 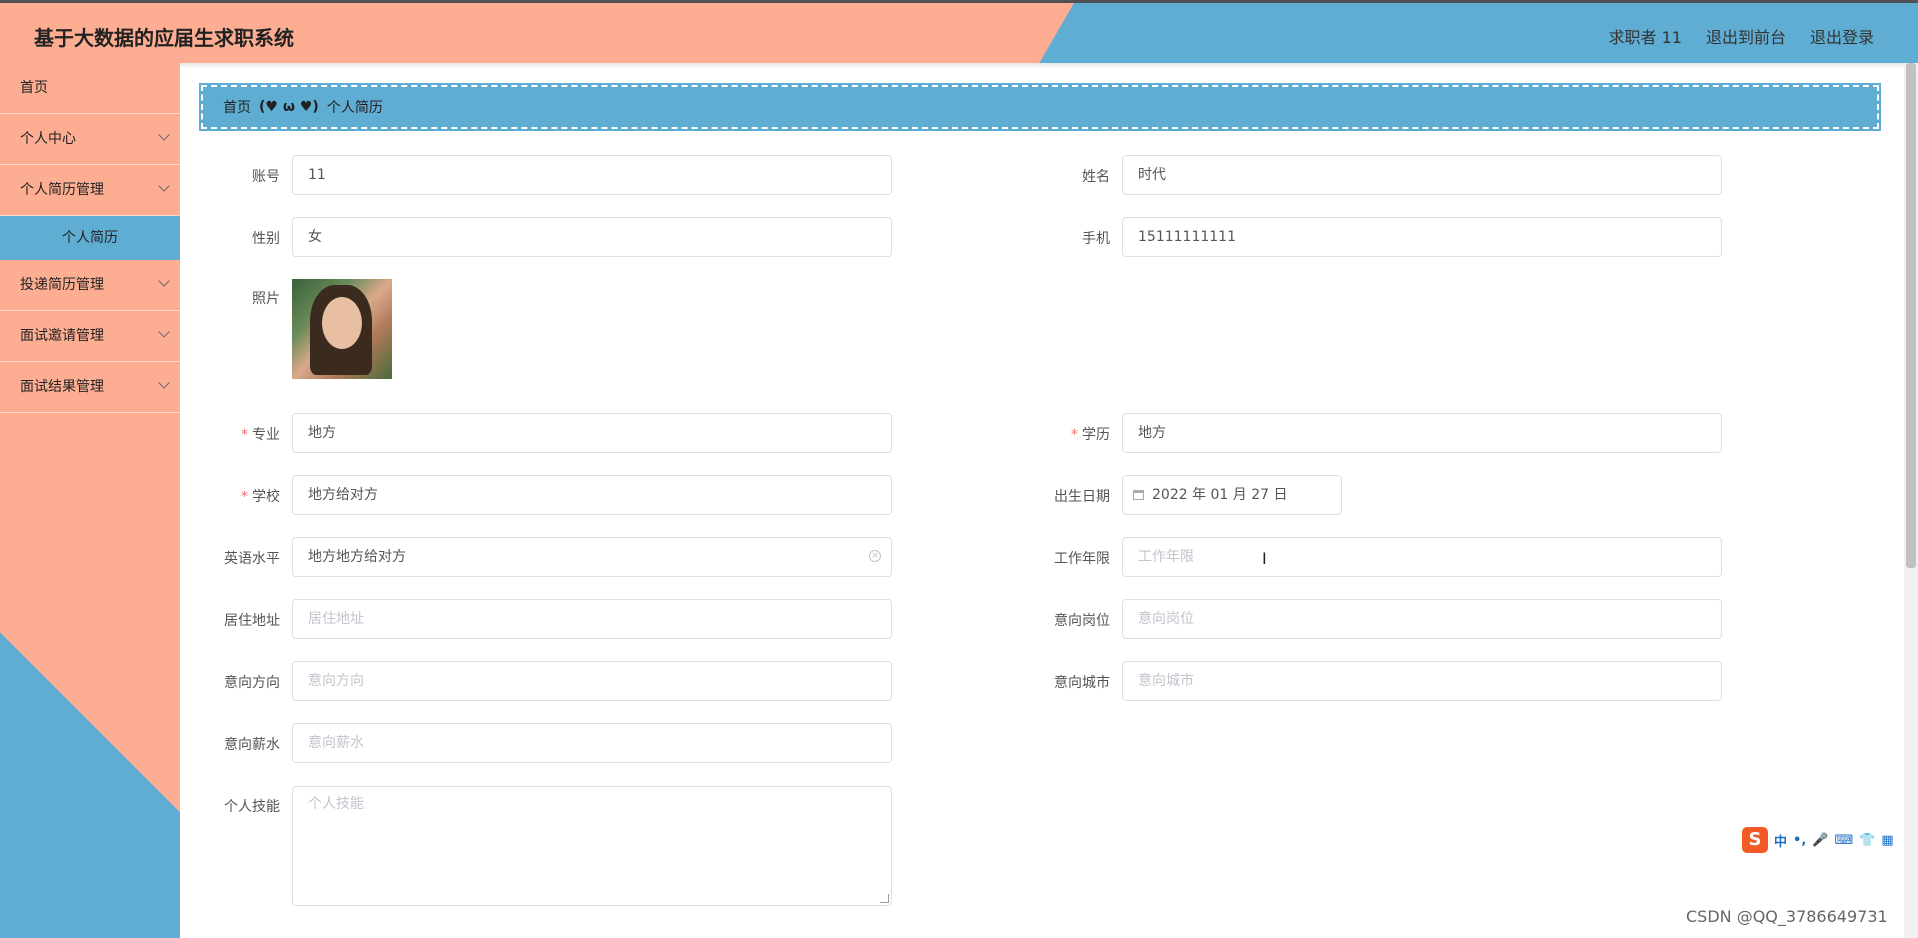 What do you see at coordinates (1082, 497) in the screenshot?
I see `birthdate-label: 出生日期` at bounding box center [1082, 497].